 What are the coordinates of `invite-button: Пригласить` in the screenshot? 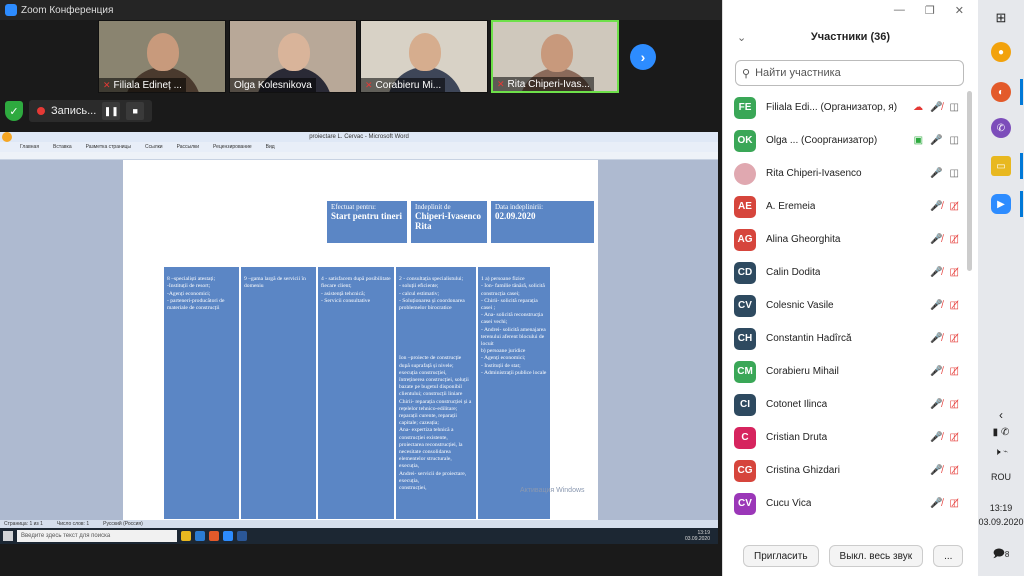 It's located at (781, 556).